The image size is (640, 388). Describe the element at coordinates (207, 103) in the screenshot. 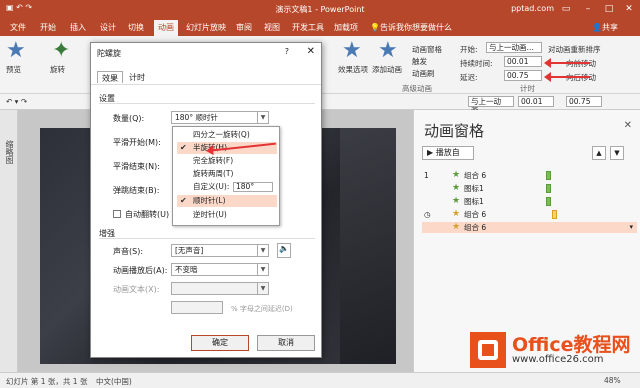

I see `settings-divider` at that location.